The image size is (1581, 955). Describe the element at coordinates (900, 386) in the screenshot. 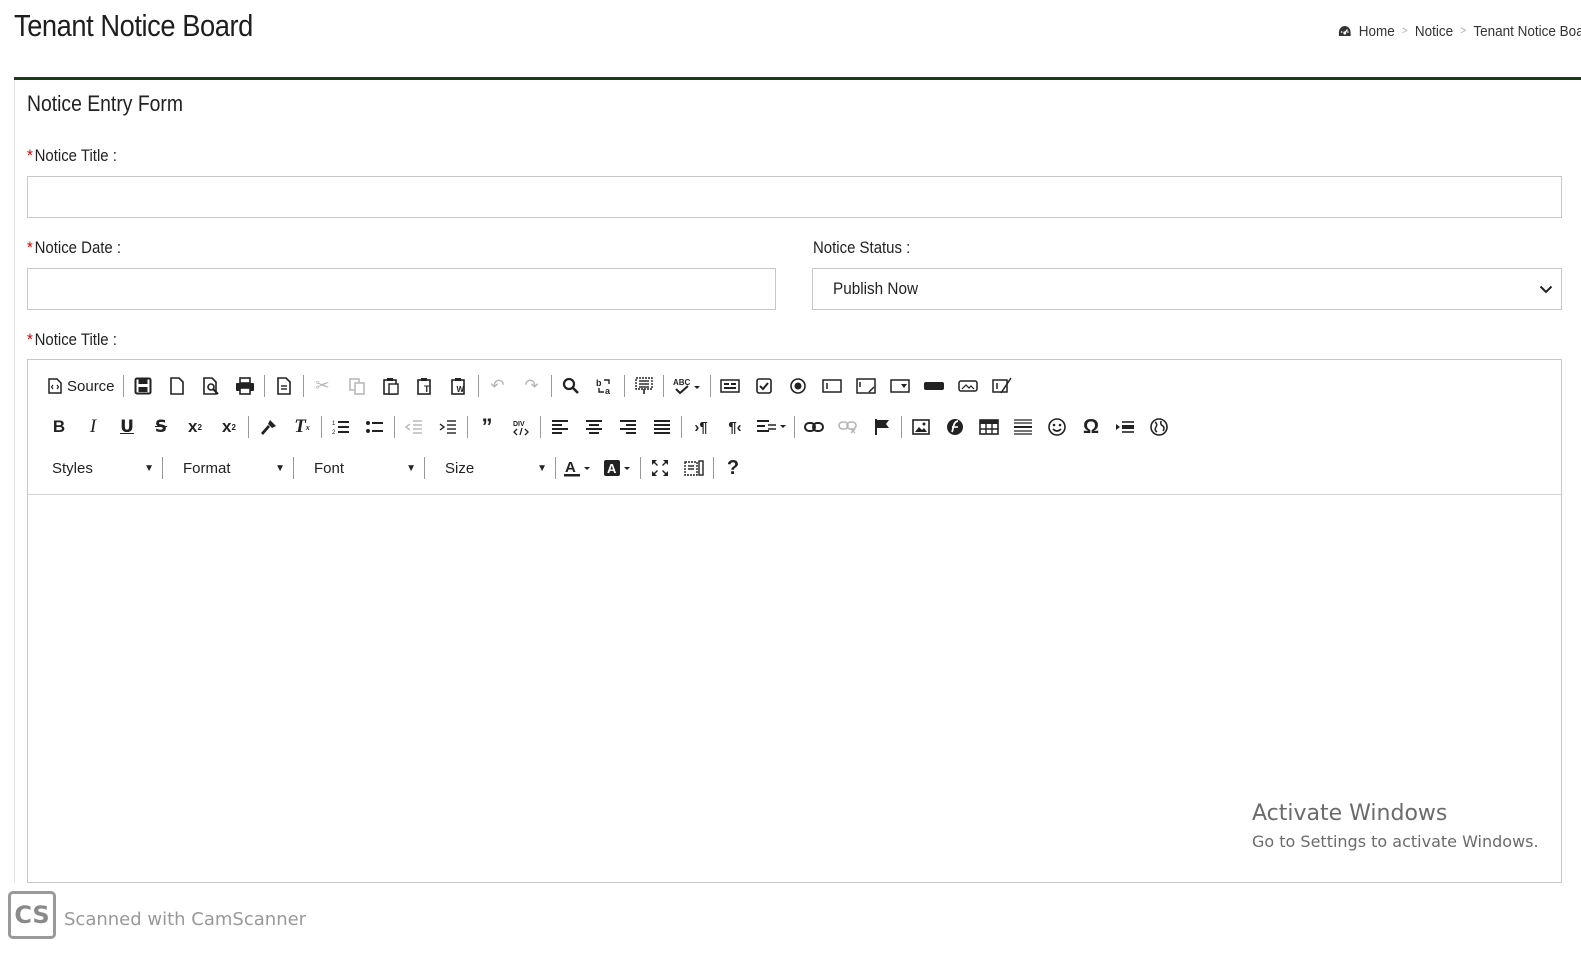

I see `select-field-icon` at that location.